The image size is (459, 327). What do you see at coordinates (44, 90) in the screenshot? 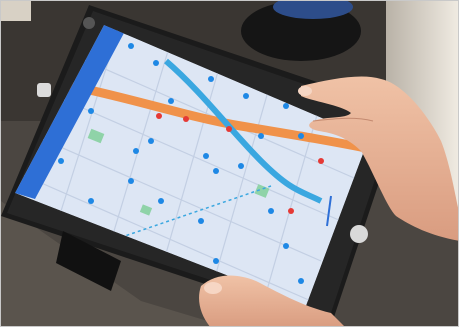
I see `case-button` at bounding box center [44, 90].